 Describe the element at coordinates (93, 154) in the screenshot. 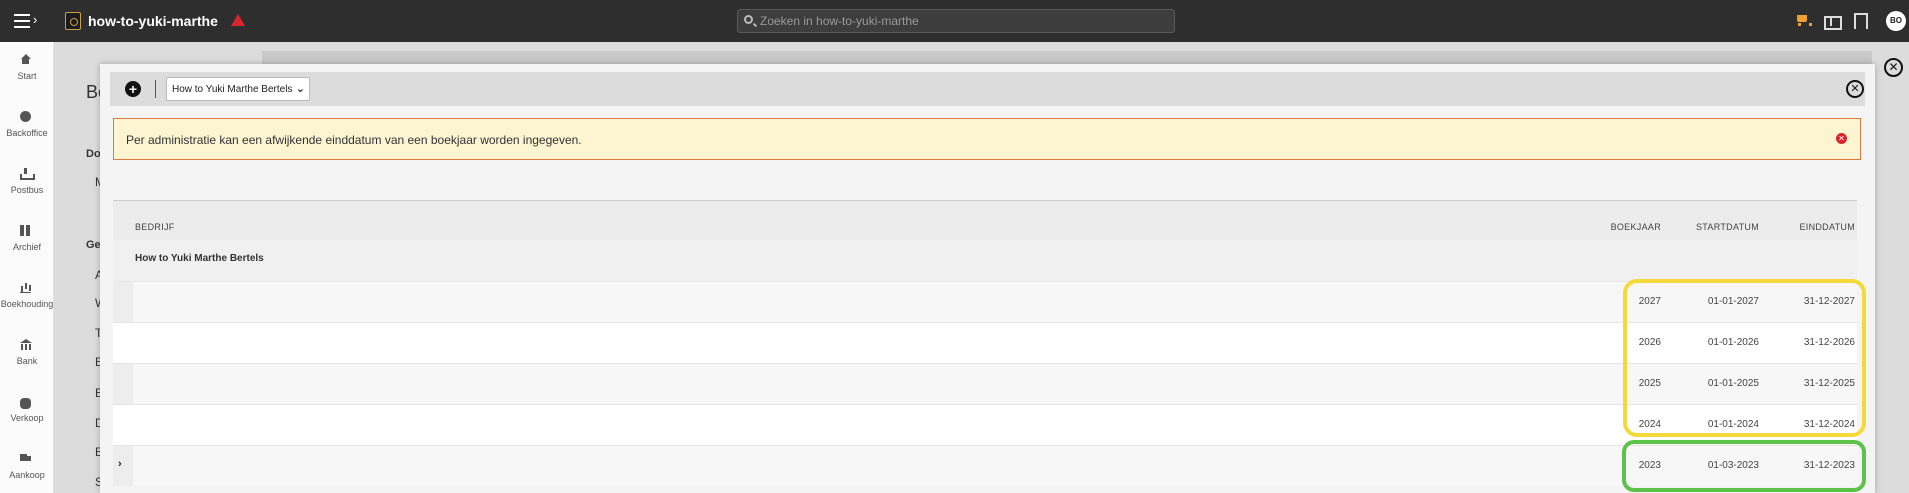

I see `background-section-label: Do` at that location.